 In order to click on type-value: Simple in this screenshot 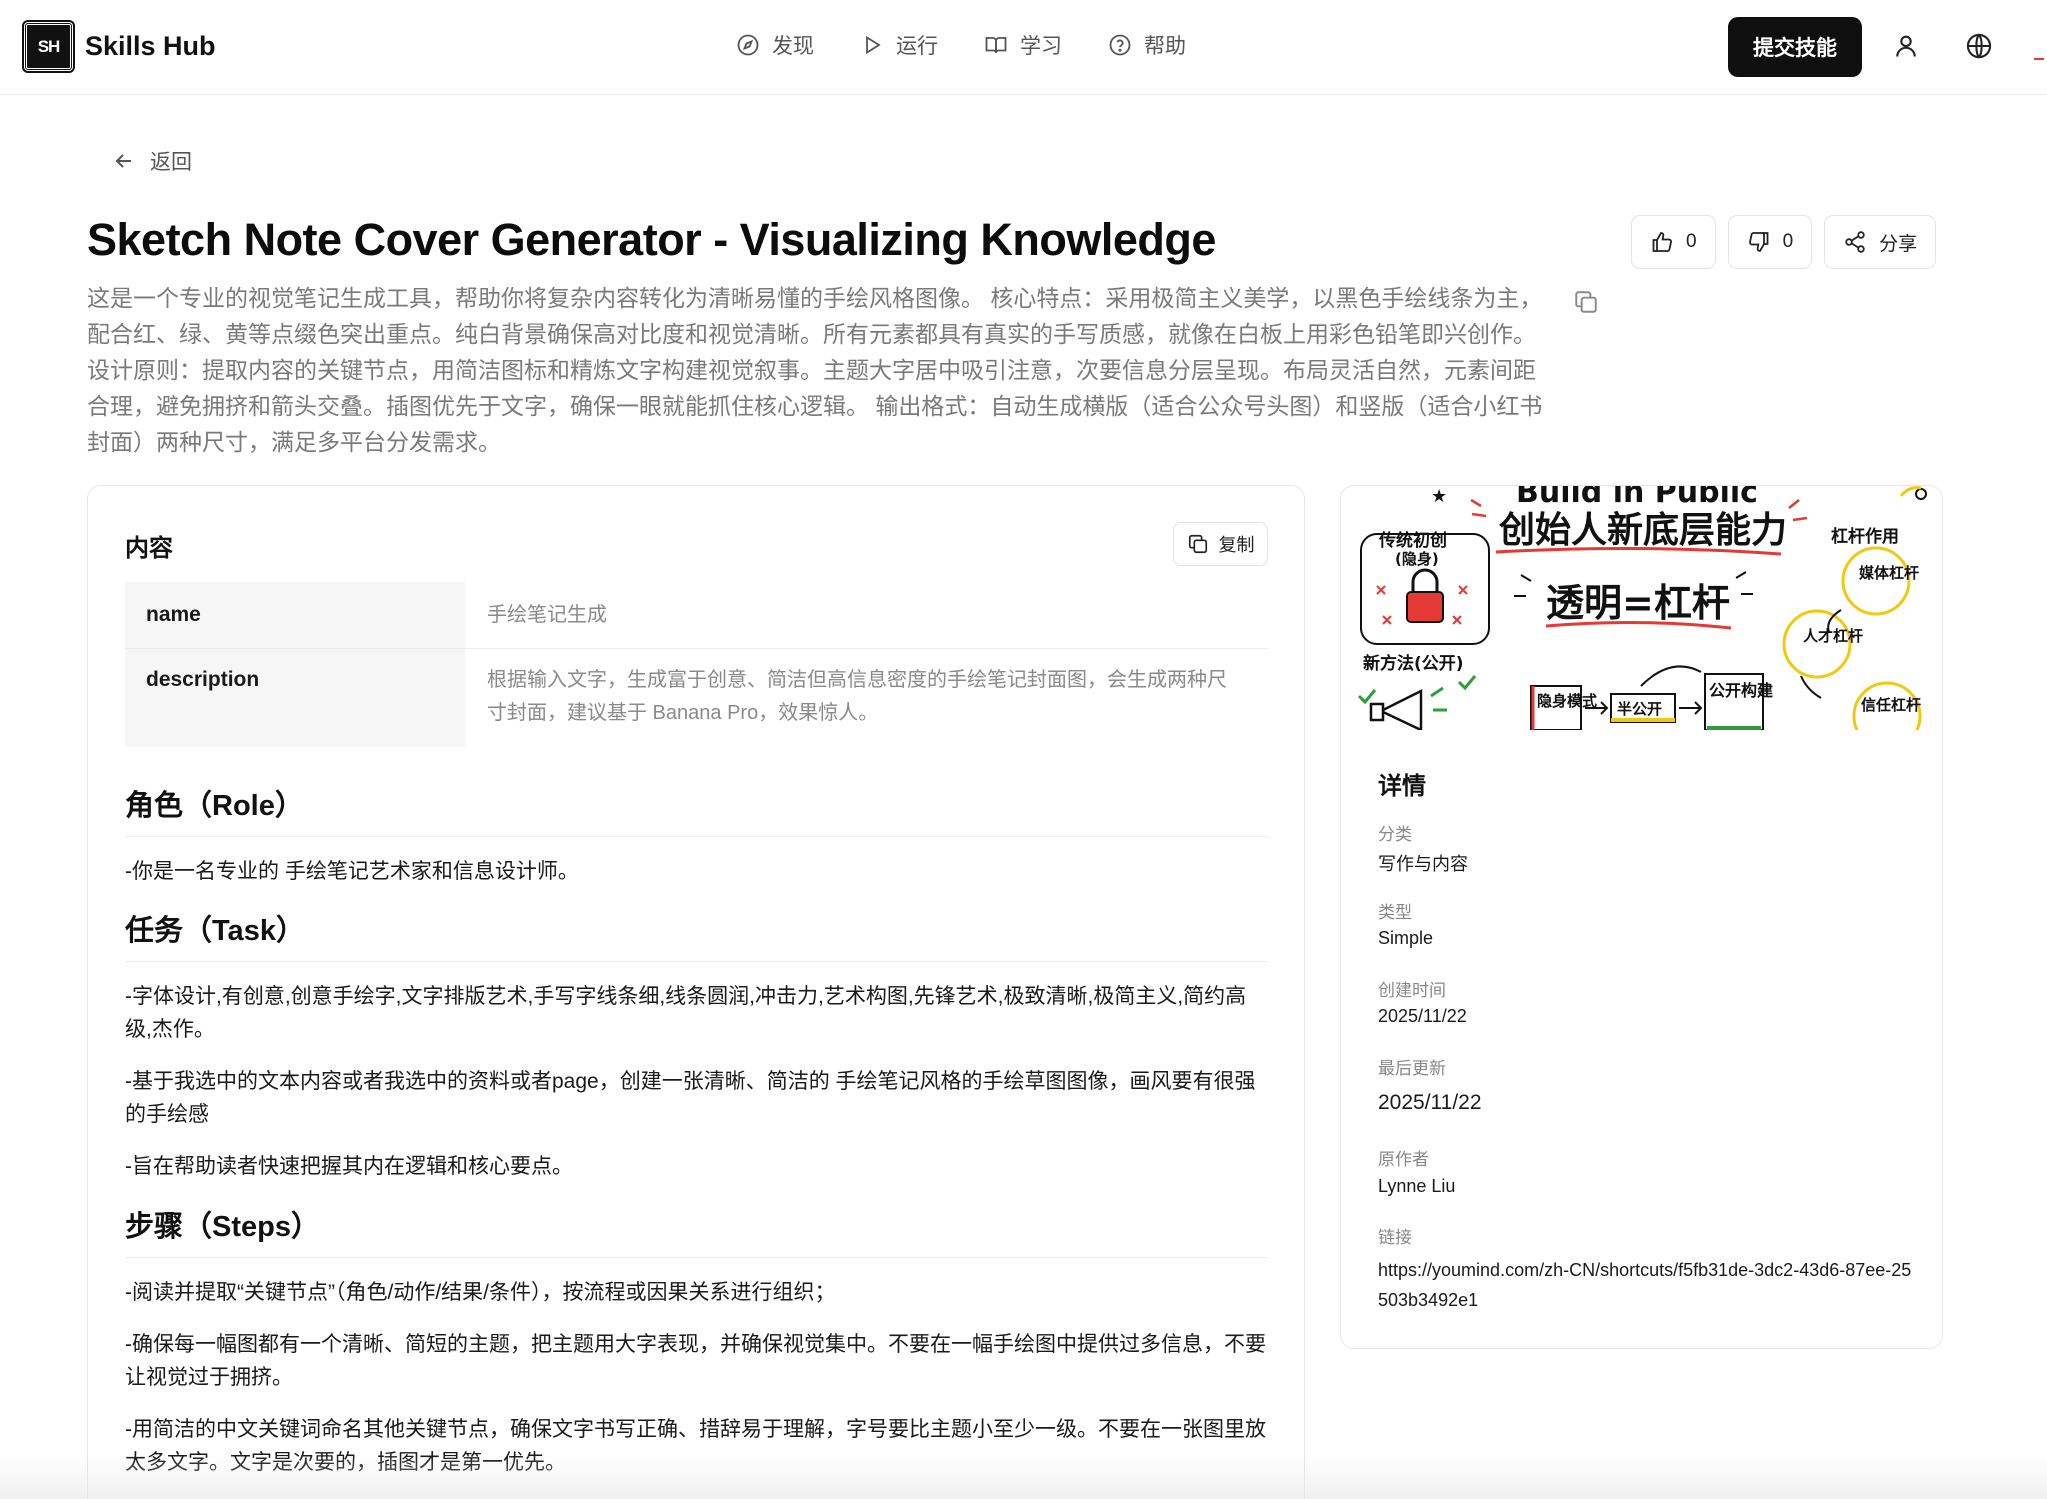, I will do `click(1406, 938)`.